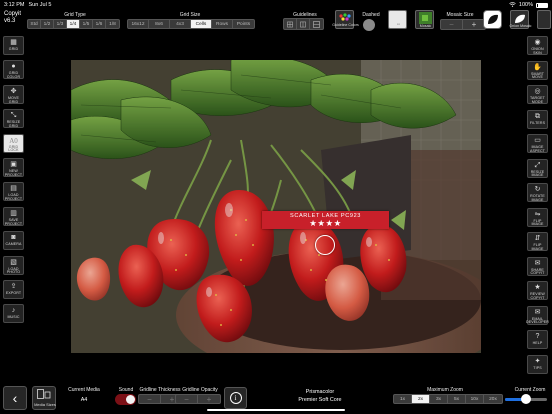  I want to click on right-sidebar-image-aspect-button: ▭ Image Aspect, so click(537, 143).